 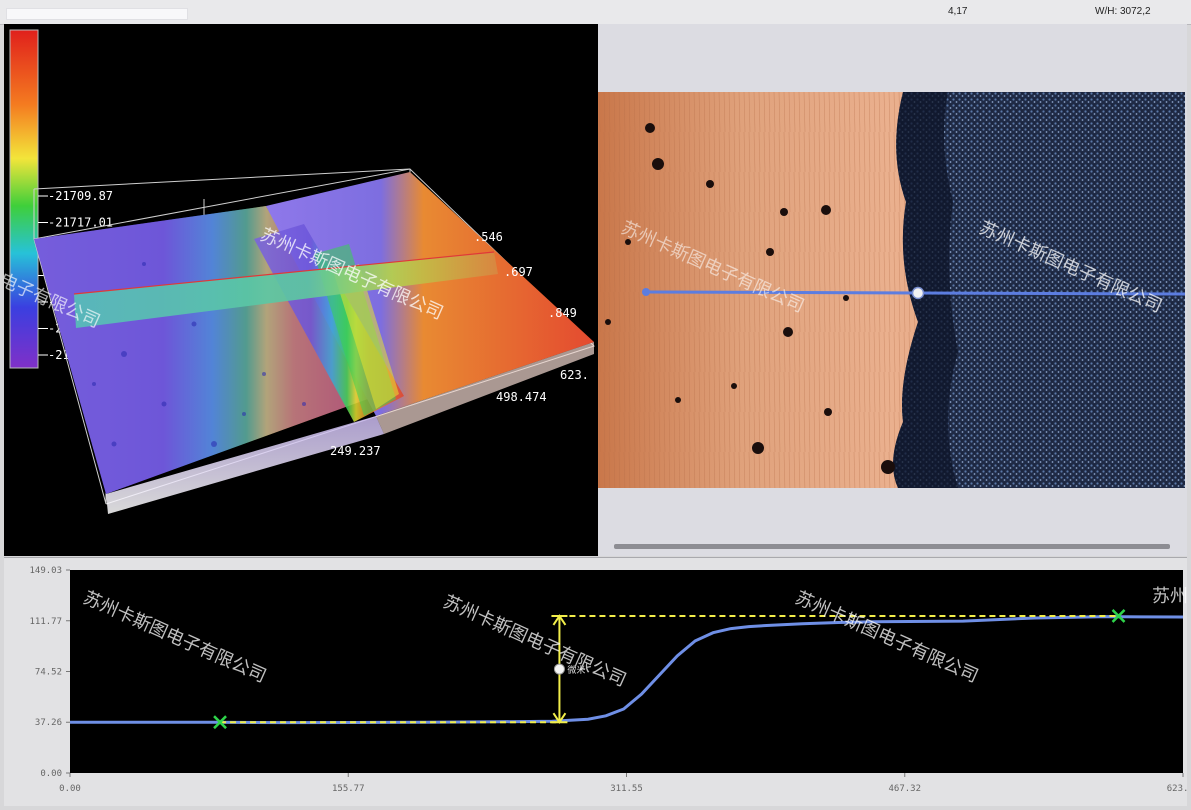 I want to click on watermark-profile-partial: 苏州, so click(x=1169, y=596).